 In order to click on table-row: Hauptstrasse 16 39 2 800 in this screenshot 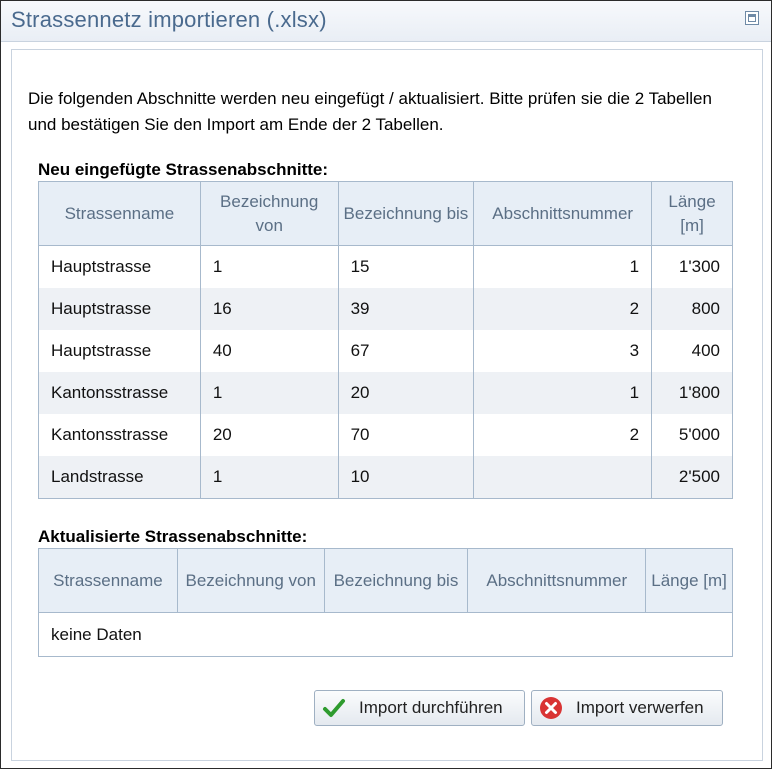, I will do `click(385, 309)`.